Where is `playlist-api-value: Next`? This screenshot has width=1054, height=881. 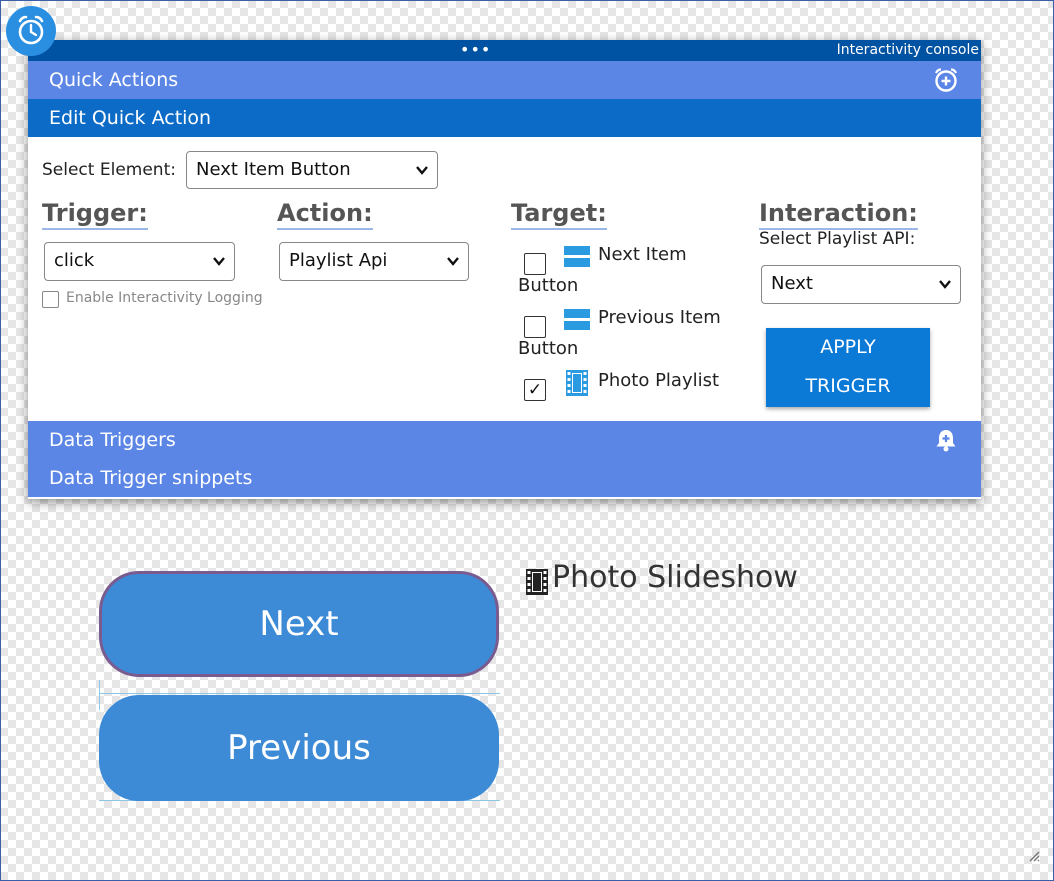
playlist-api-value: Next is located at coordinates (792, 283).